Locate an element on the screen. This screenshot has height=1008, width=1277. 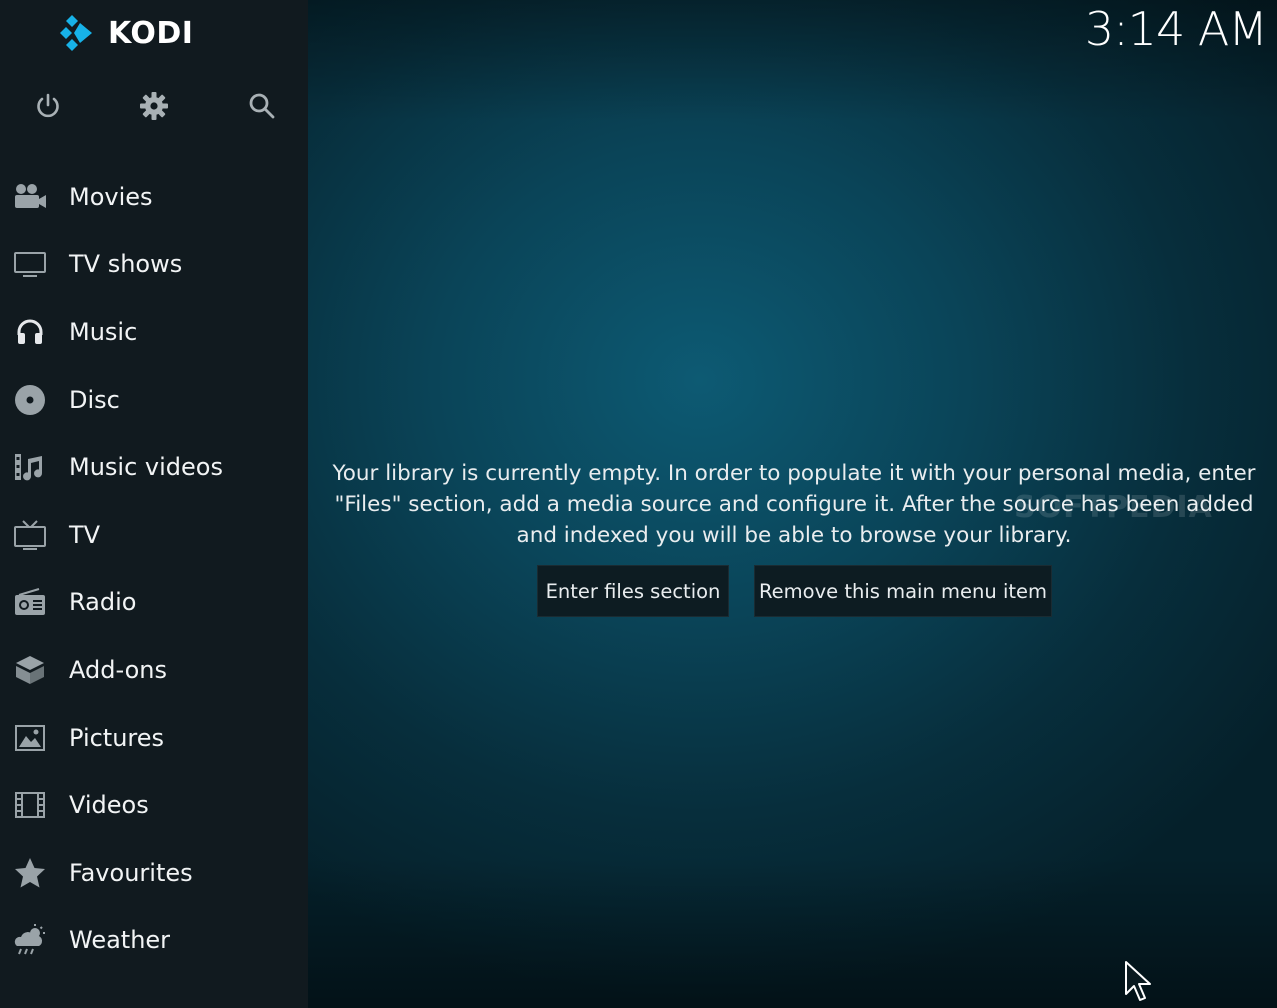
kodi-logo: KODI is located at coordinates (125, 33).